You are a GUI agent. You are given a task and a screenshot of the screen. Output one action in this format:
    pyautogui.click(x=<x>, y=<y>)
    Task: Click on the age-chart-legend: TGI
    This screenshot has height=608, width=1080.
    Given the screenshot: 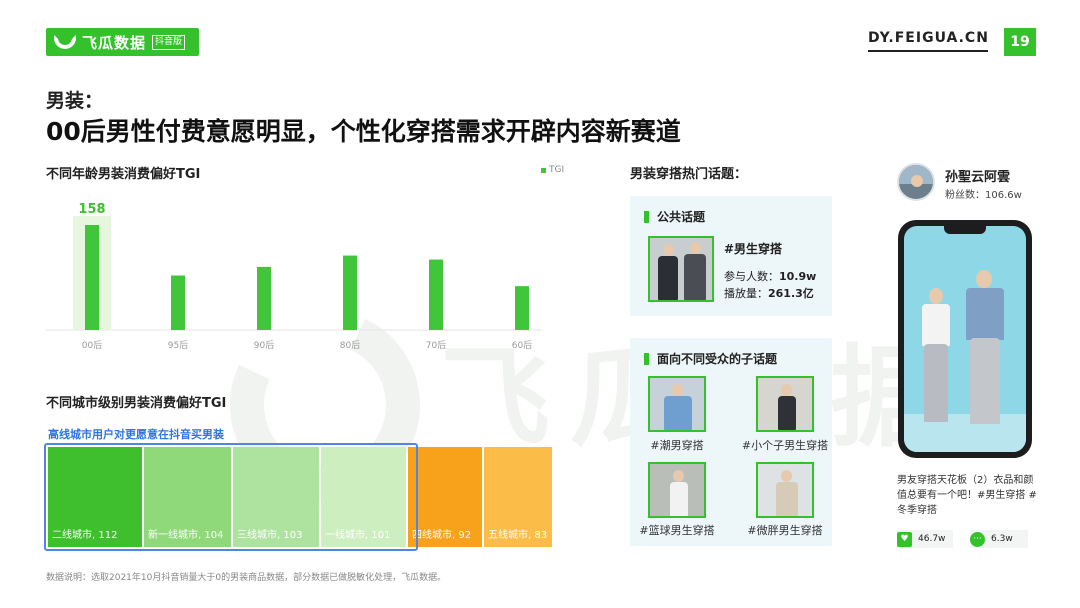 What is the action you would take?
    pyautogui.click(x=552, y=170)
    